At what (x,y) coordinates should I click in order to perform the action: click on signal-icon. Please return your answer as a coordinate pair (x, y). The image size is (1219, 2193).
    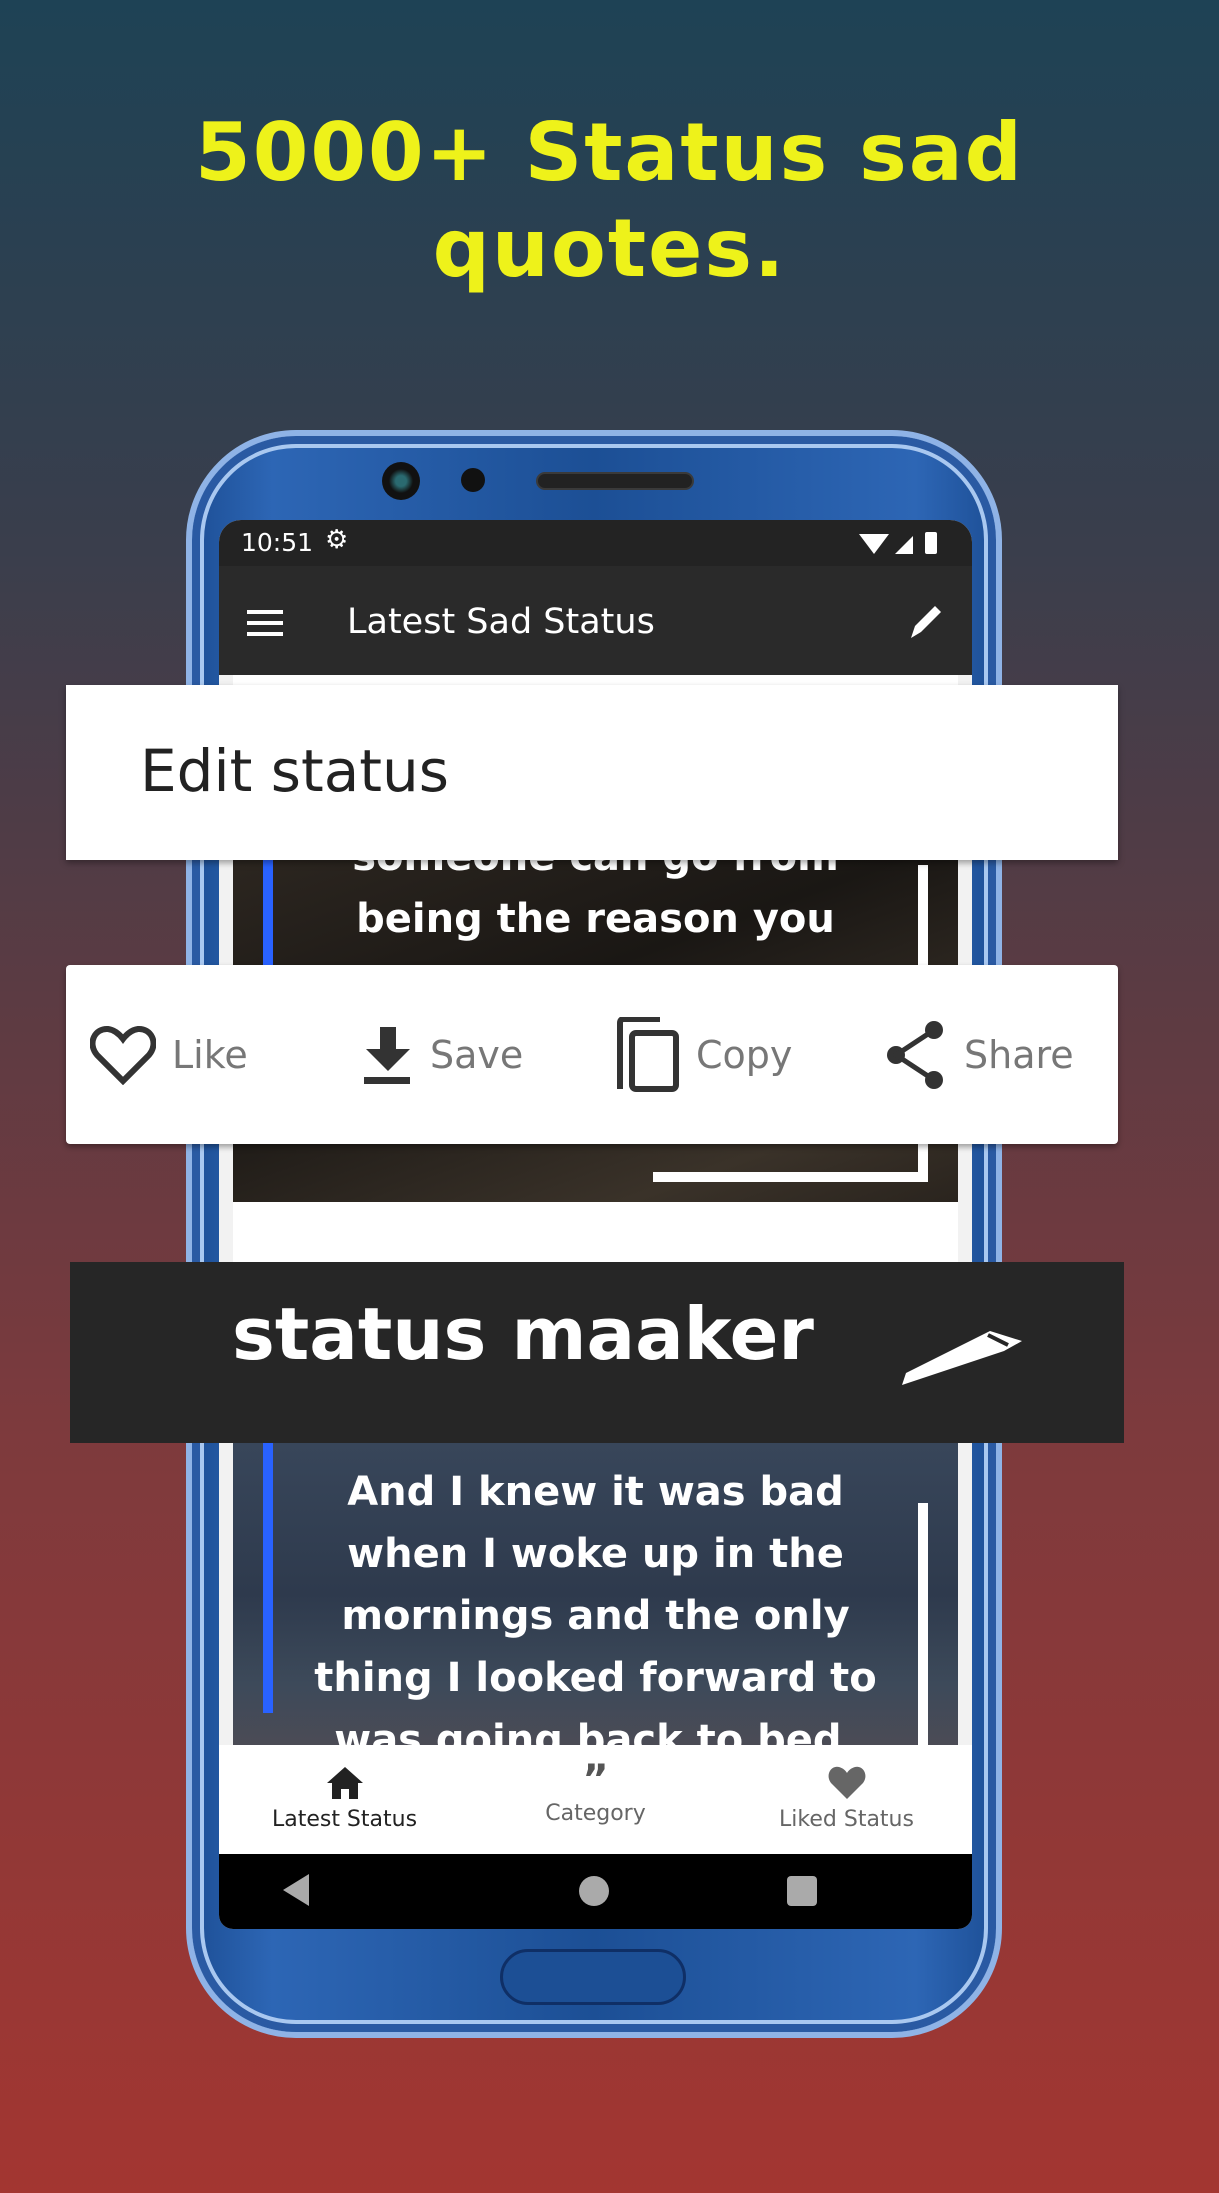
    Looking at the image, I should click on (904, 545).